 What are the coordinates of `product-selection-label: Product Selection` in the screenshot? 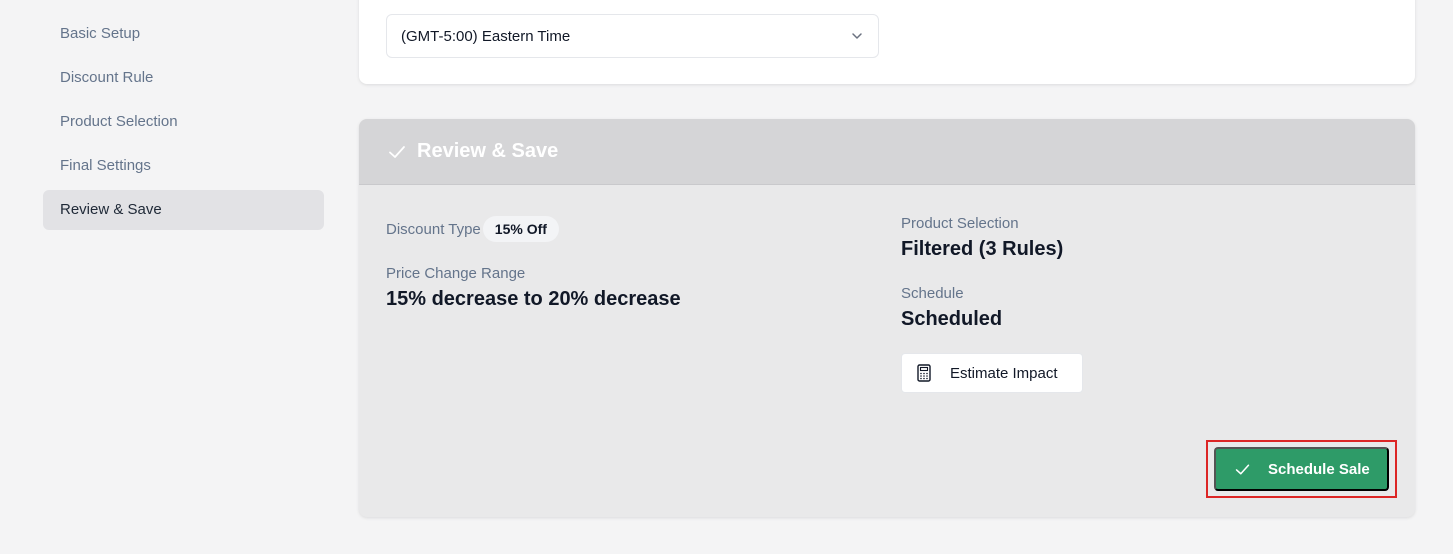 It's located at (960, 223).